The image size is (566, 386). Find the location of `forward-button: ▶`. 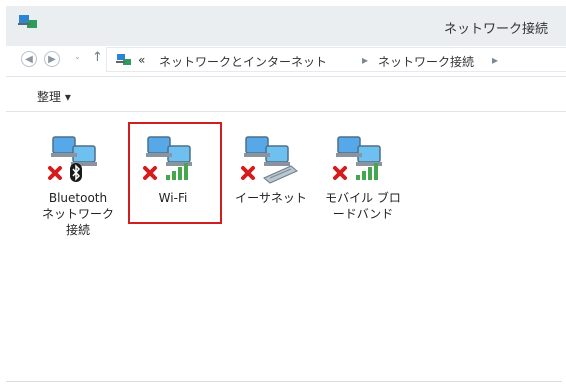

forward-button: ▶ is located at coordinates (52, 59).